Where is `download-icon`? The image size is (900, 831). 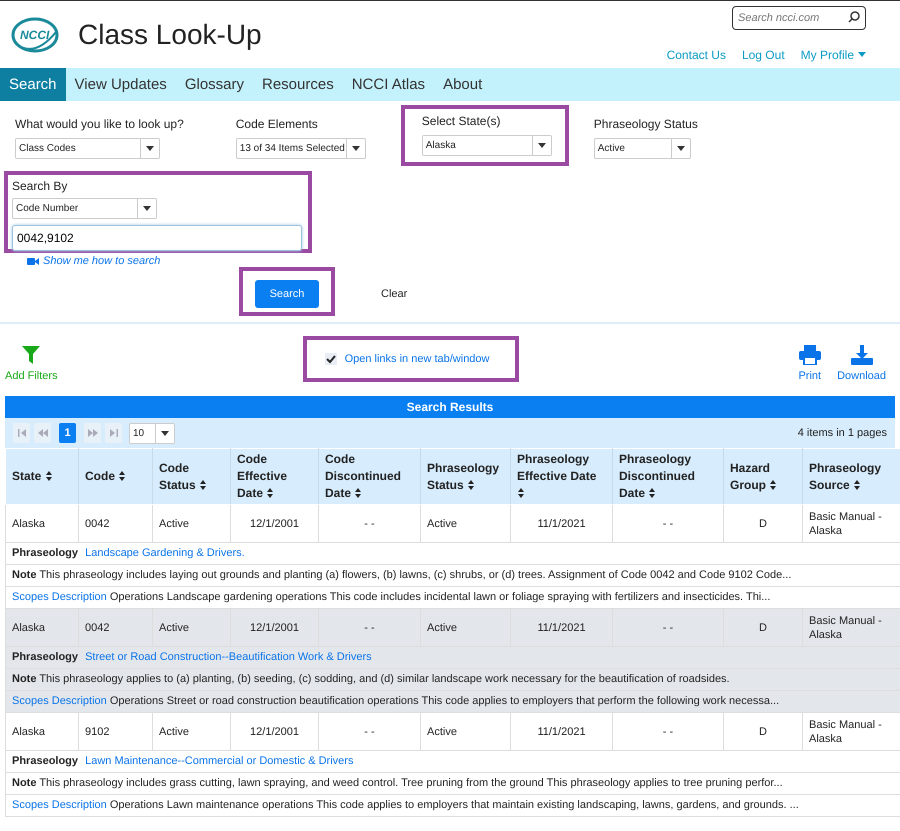
download-icon is located at coordinates (861, 355).